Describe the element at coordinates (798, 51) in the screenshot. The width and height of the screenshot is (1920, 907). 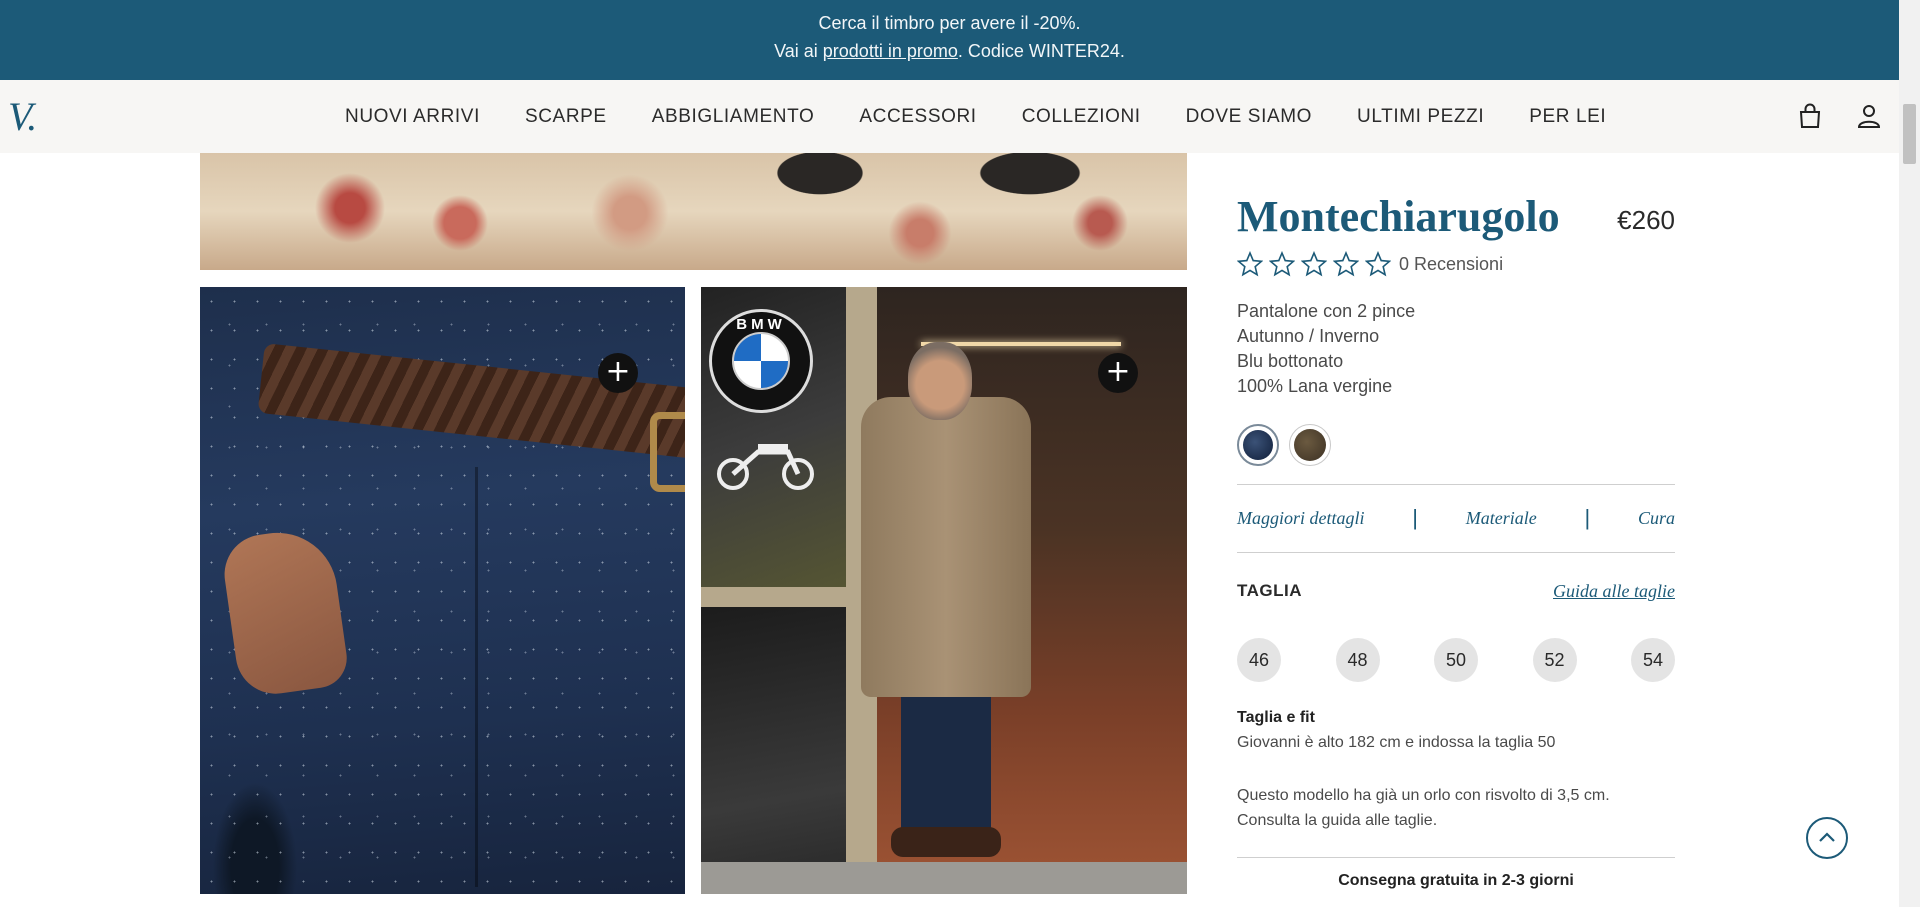
I see `promo-line-2-prefix: Vai ai` at that location.